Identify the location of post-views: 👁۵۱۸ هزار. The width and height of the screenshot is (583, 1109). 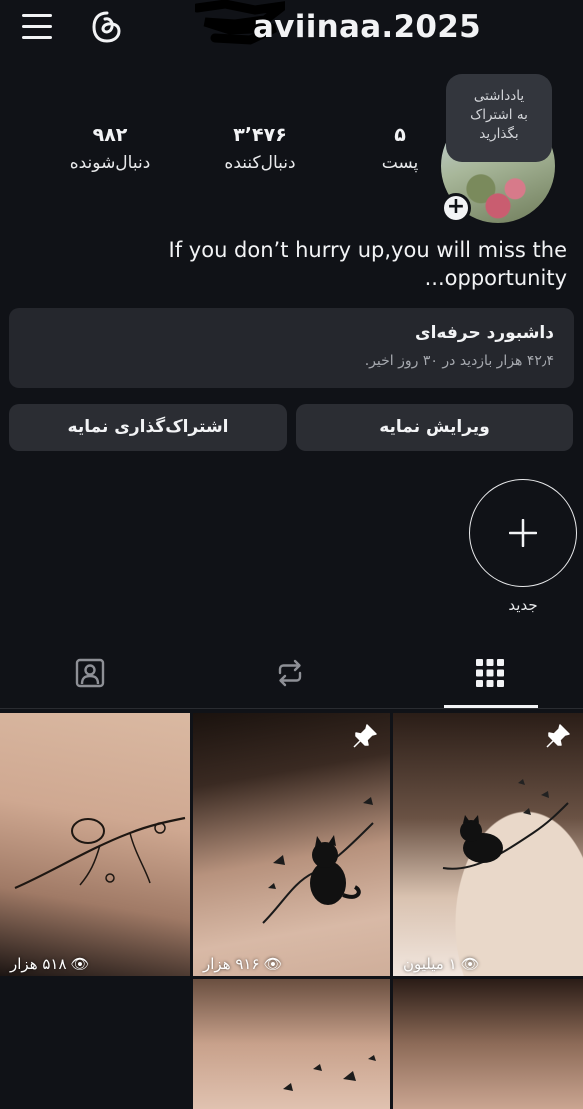
(50, 964).